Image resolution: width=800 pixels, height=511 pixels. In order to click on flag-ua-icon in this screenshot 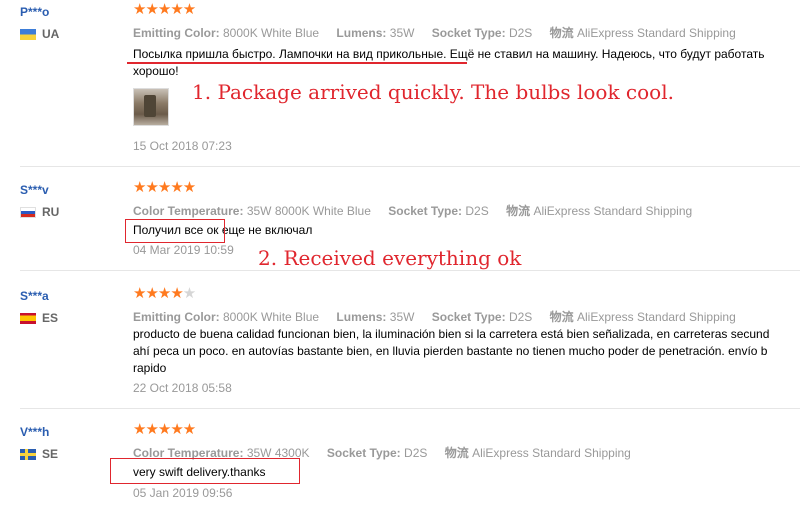, I will do `click(28, 34)`.